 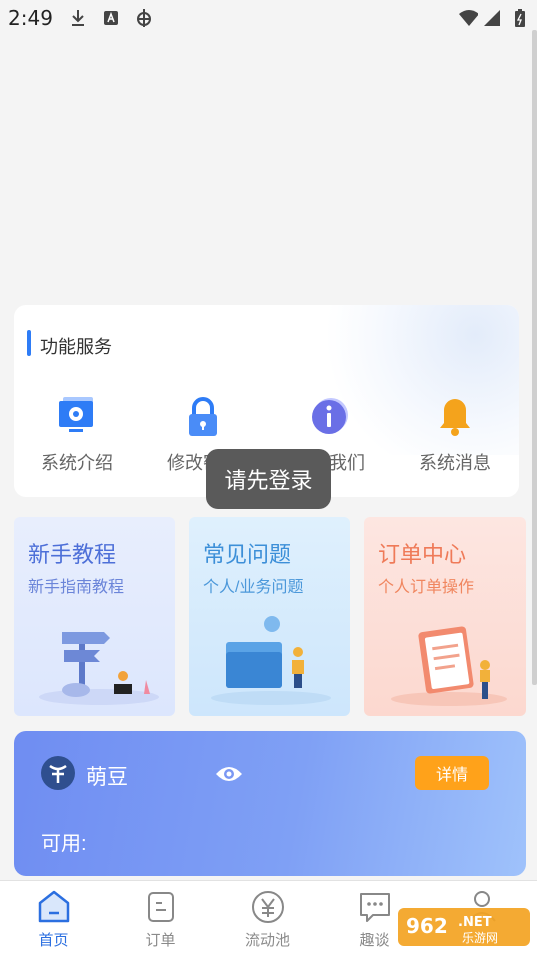 I want to click on service-item-label: 系统介绍, so click(x=77, y=463).